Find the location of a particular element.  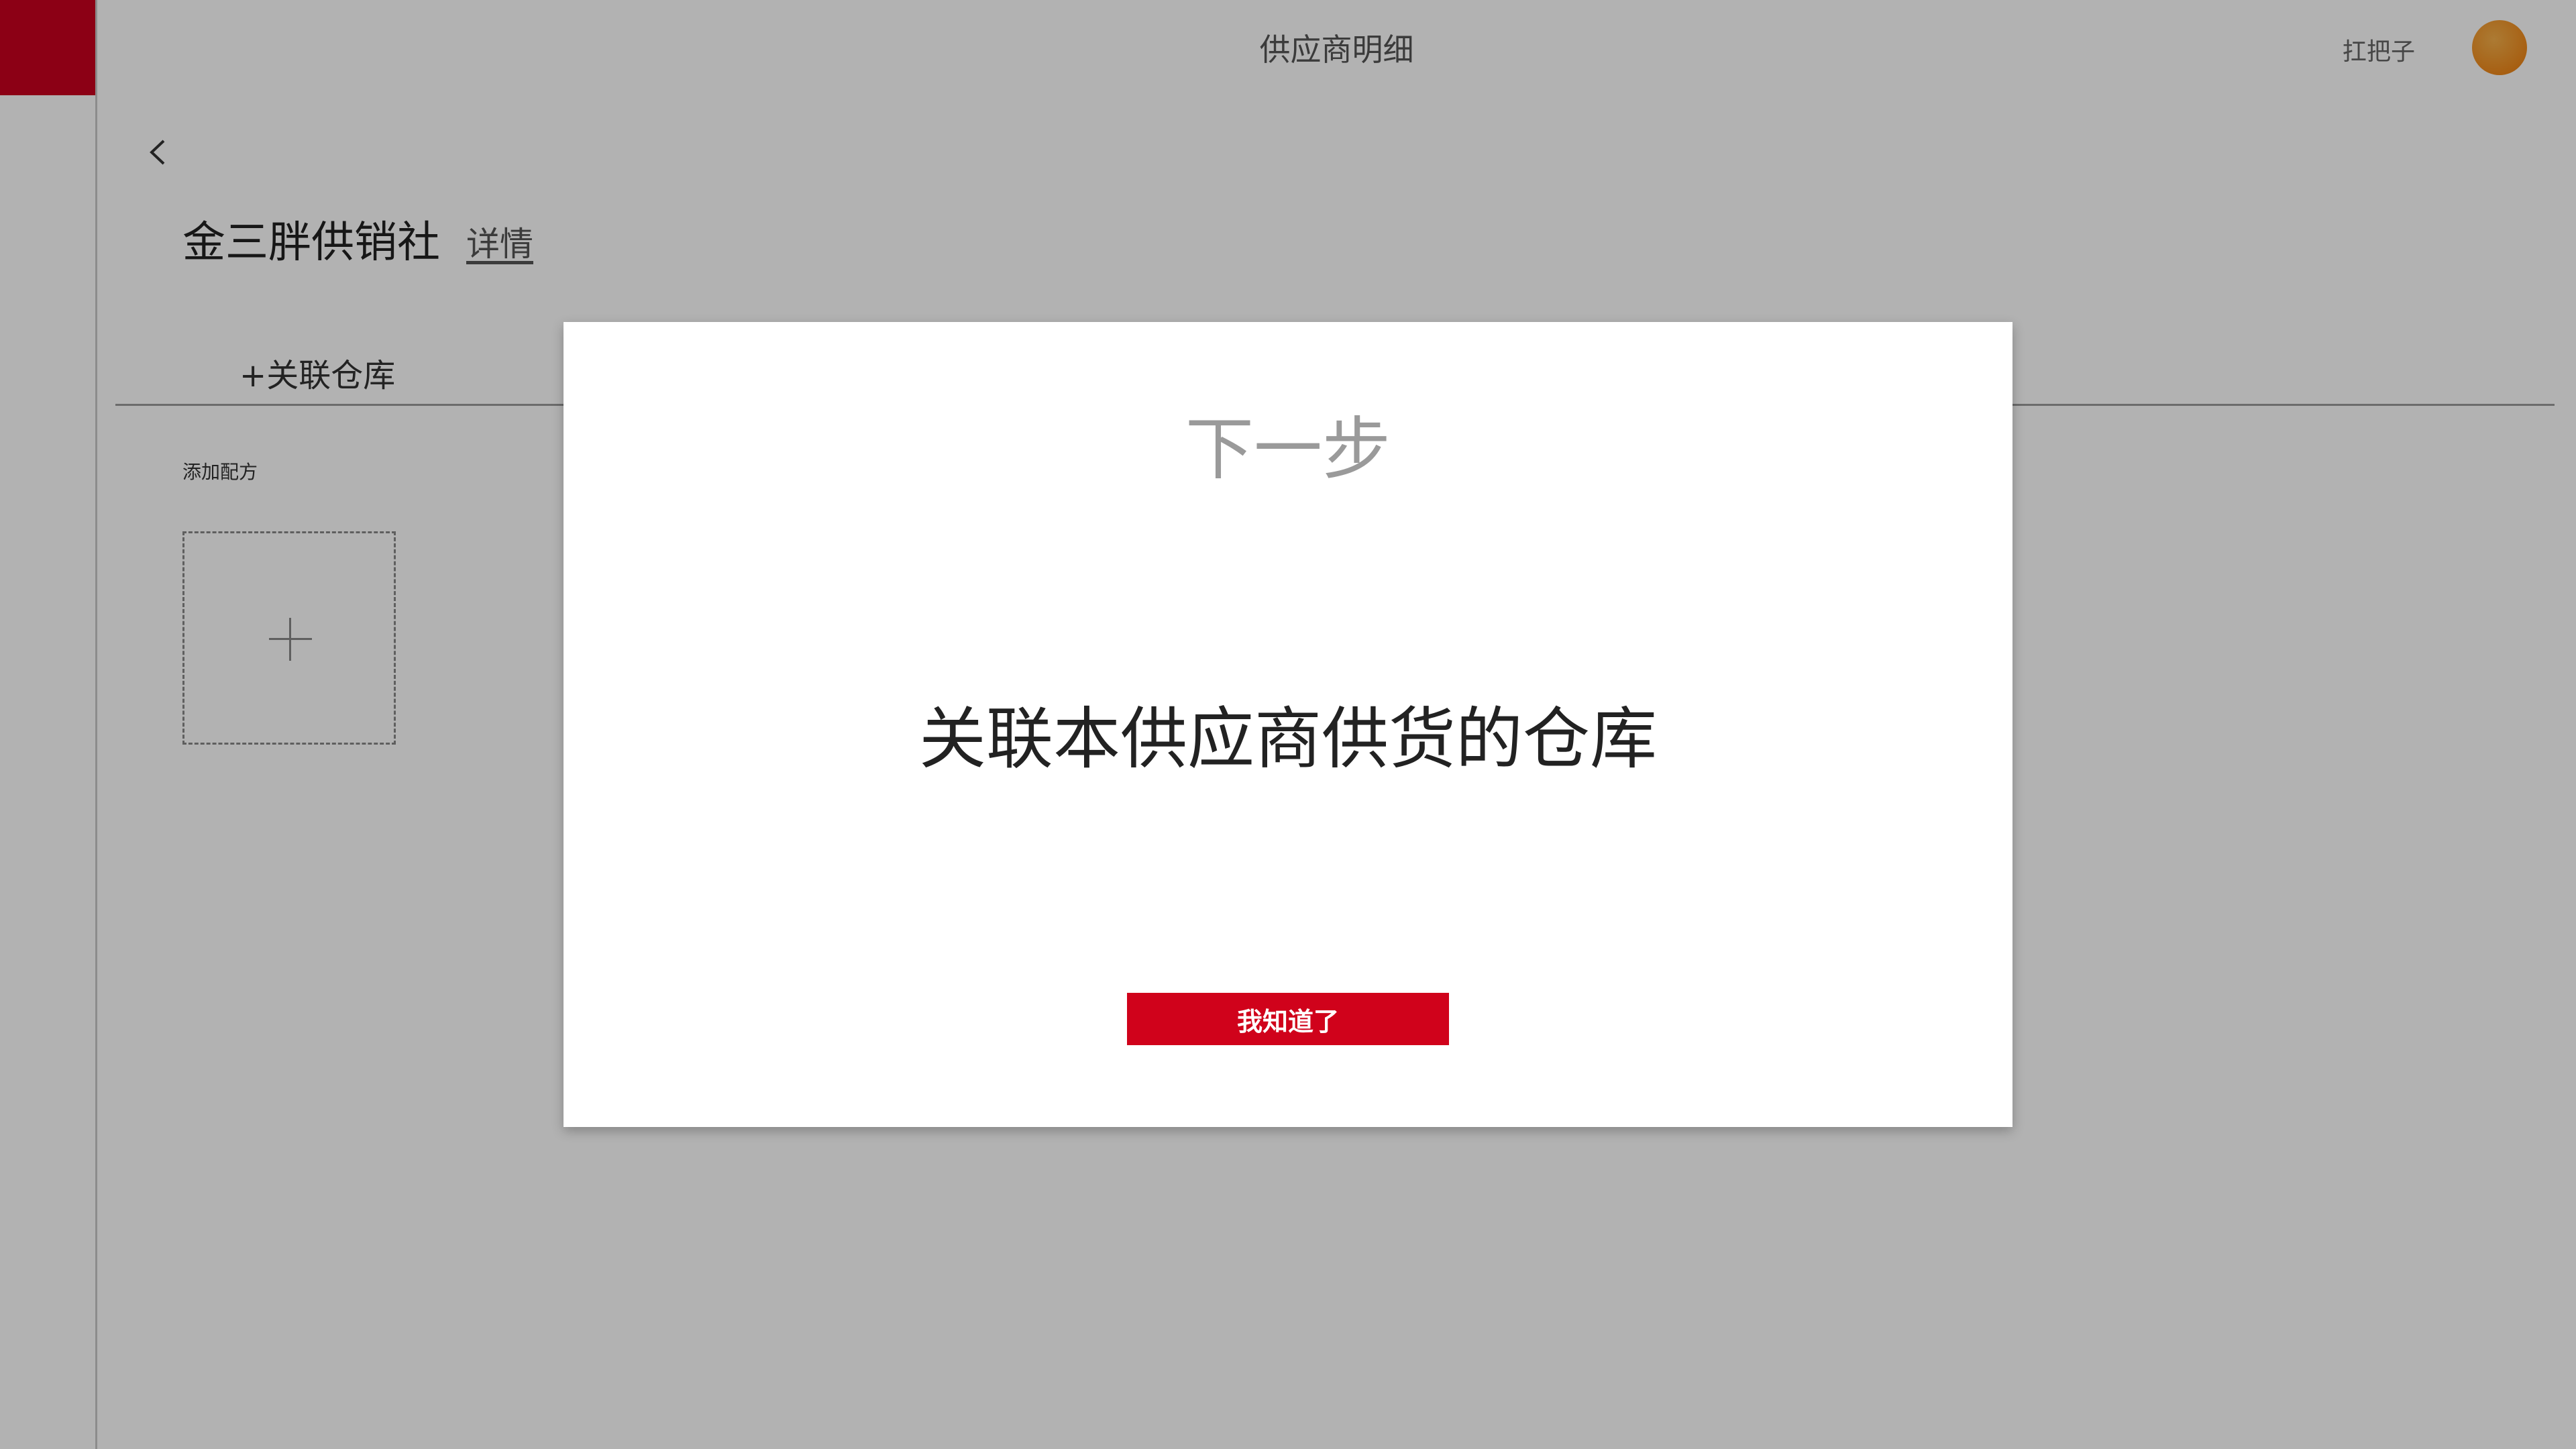

got-it-button: 我知道了 is located at coordinates (1288, 1019).